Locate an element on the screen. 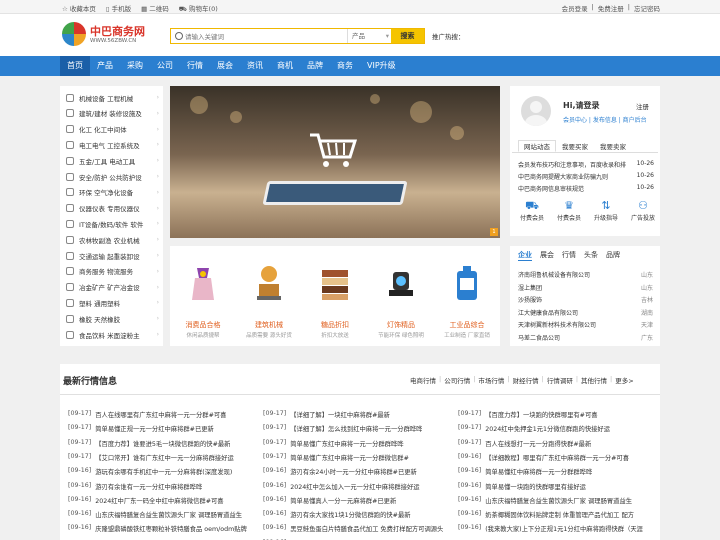 The image size is (720, 540). latest-row: [09-17] 百人在线想打一元一分跑得快群#最新 is located at coordinates (555, 445).